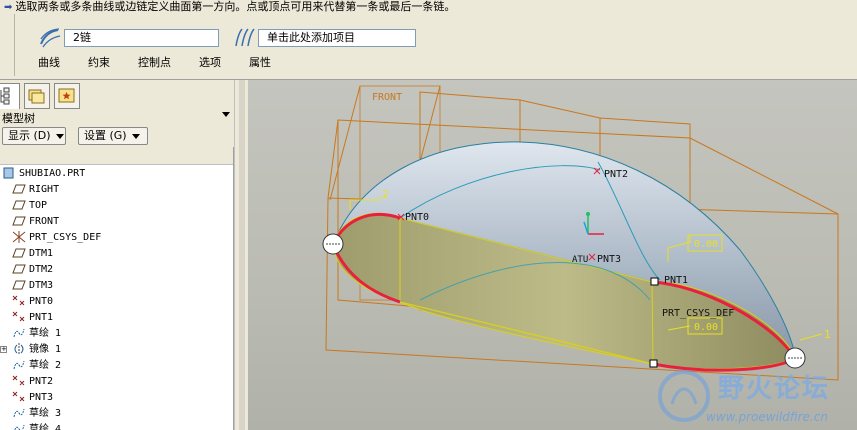 This screenshot has height=430, width=857. What do you see at coordinates (45, 333) in the screenshot?
I see `model-tree-item-label: 草绘 1` at bounding box center [45, 333].